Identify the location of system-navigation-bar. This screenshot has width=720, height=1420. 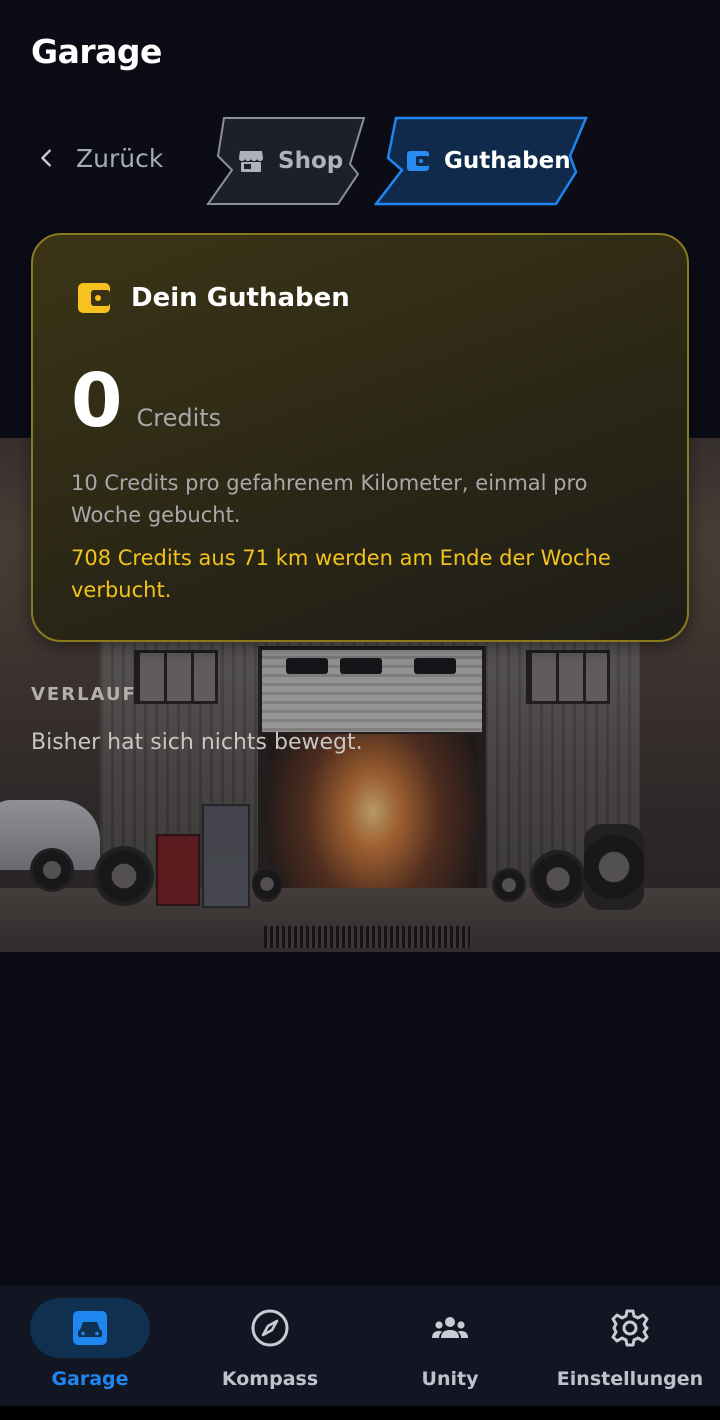
(360, 1413).